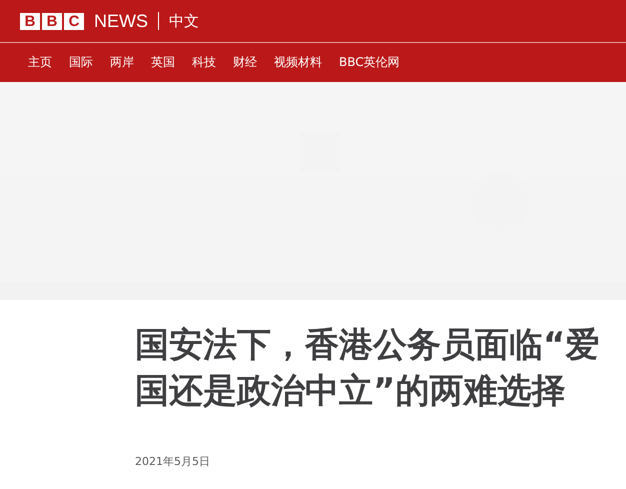 Image resolution: width=626 pixels, height=489 pixels. Describe the element at coordinates (298, 62) in the screenshot. I see `nav-link: 视频材料` at that location.